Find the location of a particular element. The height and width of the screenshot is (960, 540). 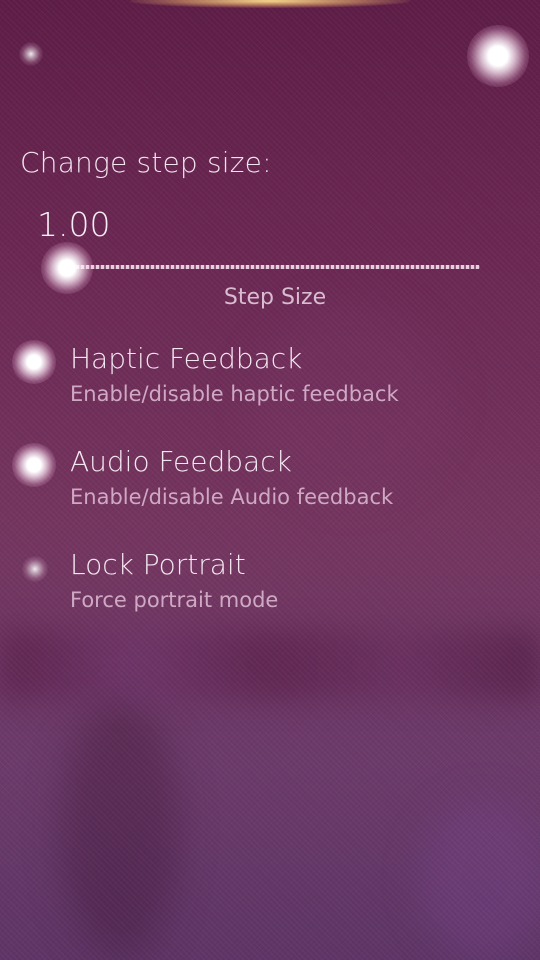

back-navigation-indicator is located at coordinates (31, 54).